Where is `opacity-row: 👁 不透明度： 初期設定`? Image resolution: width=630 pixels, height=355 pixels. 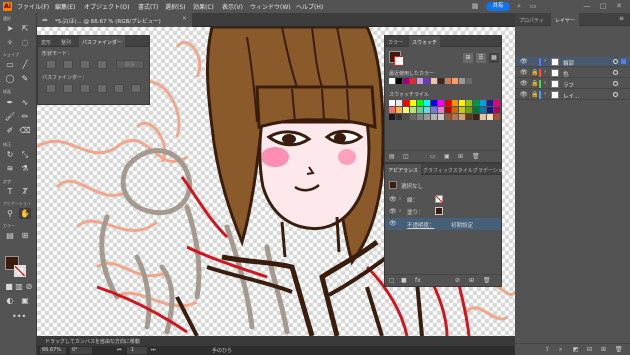 opacity-row: 👁 不透明度： 初期設定 is located at coordinates (443, 224).